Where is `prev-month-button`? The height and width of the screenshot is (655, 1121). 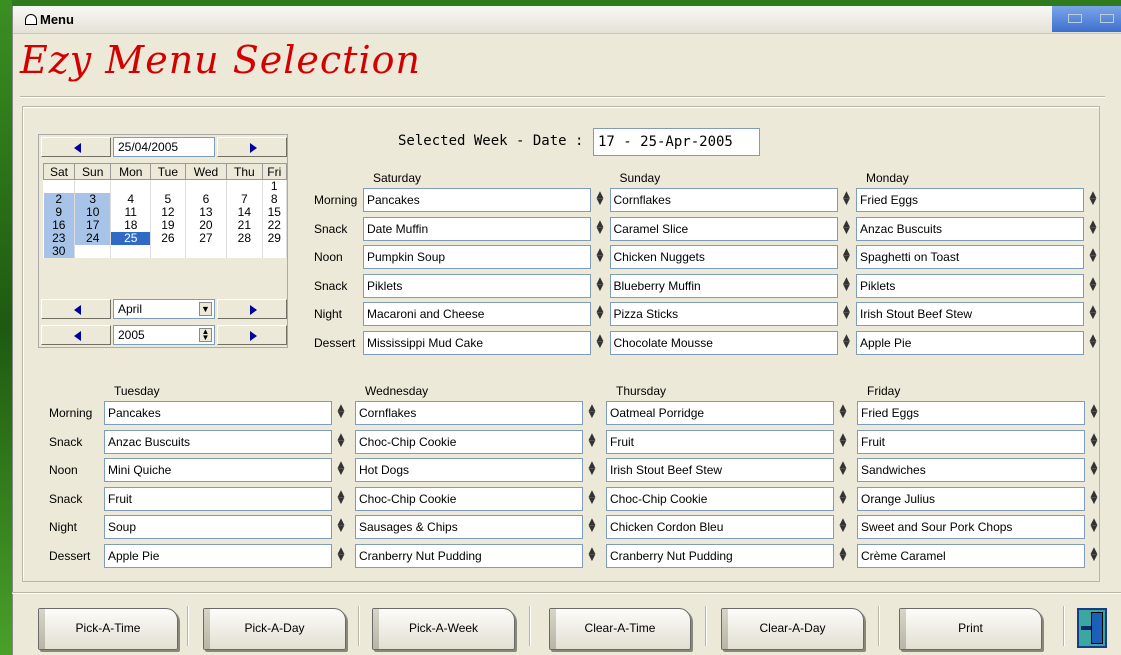 prev-month-button is located at coordinates (76, 309).